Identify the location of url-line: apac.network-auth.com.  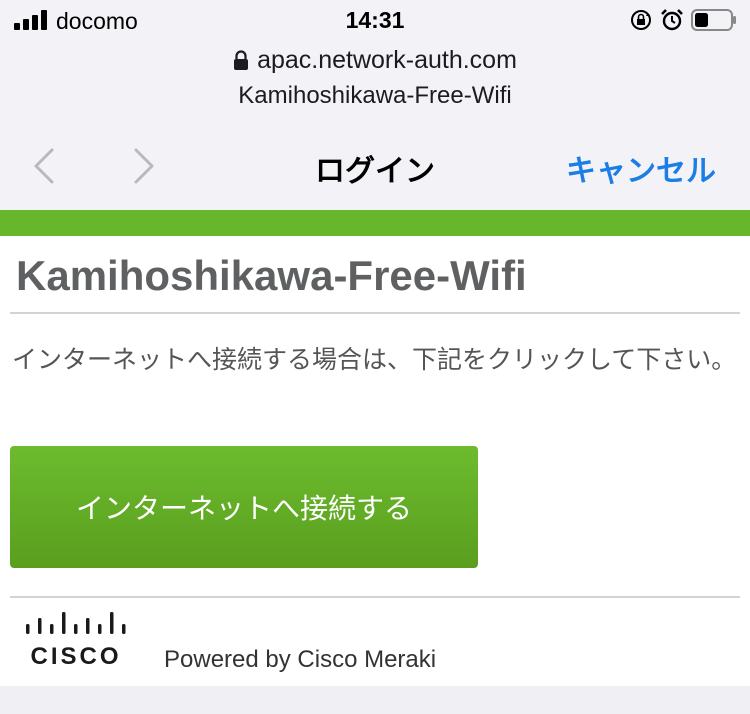
(375, 60).